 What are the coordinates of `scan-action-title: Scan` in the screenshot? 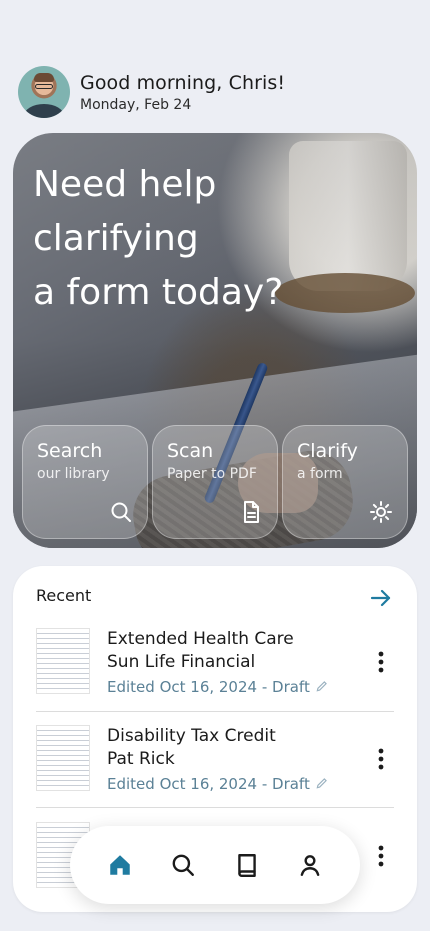 It's located at (190, 451).